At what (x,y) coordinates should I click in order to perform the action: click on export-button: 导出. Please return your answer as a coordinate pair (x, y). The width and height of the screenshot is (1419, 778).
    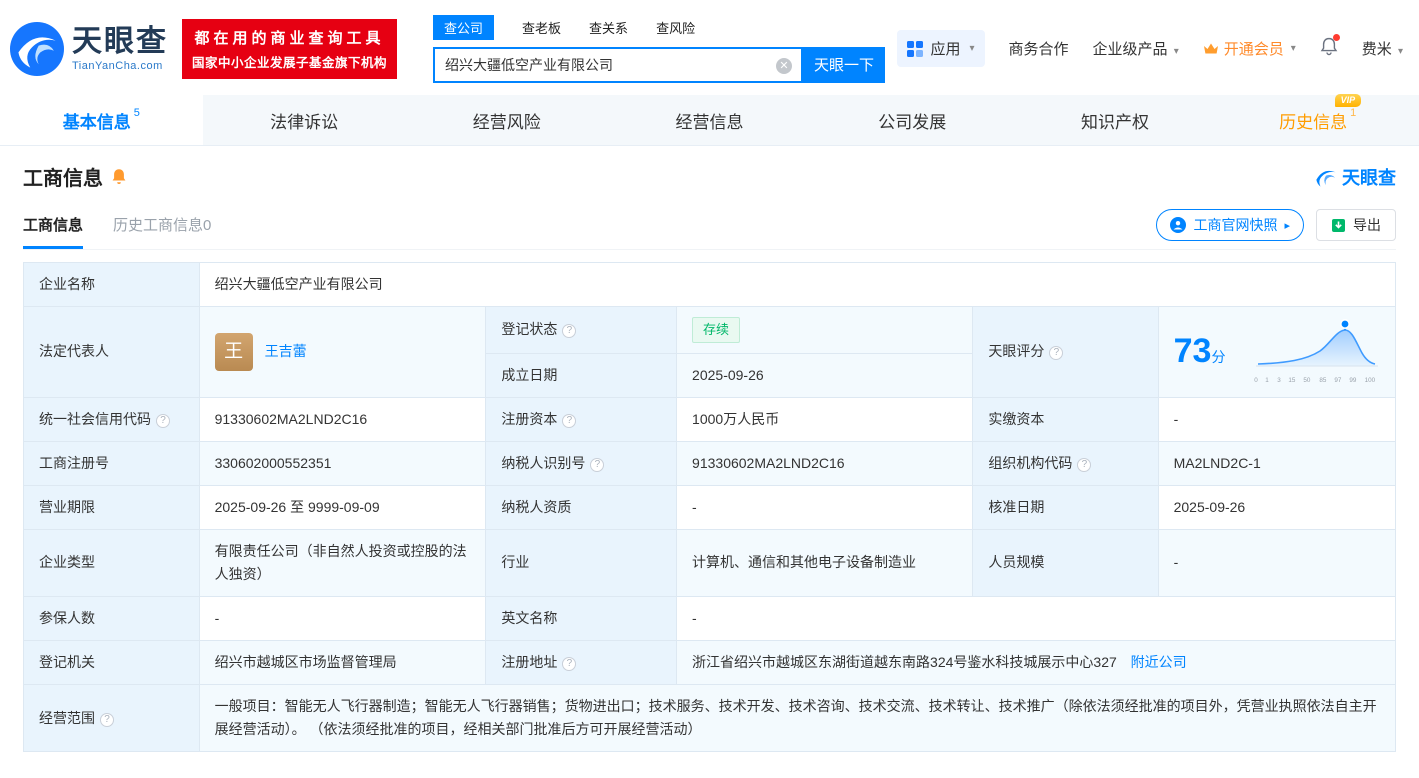
    Looking at the image, I should click on (1356, 225).